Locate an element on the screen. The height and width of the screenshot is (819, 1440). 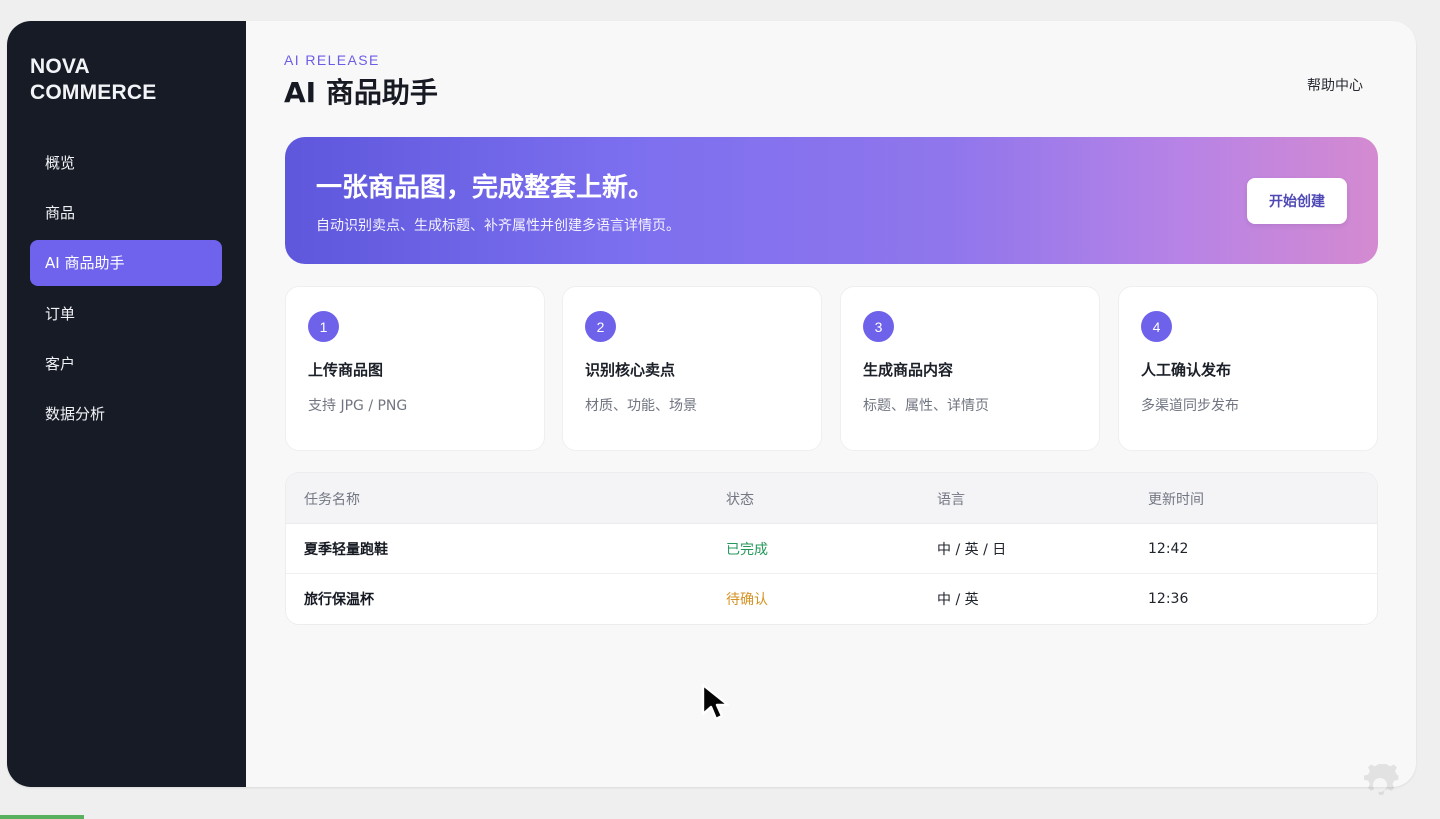
help-center-link: 帮助中心 is located at coordinates (1335, 85).